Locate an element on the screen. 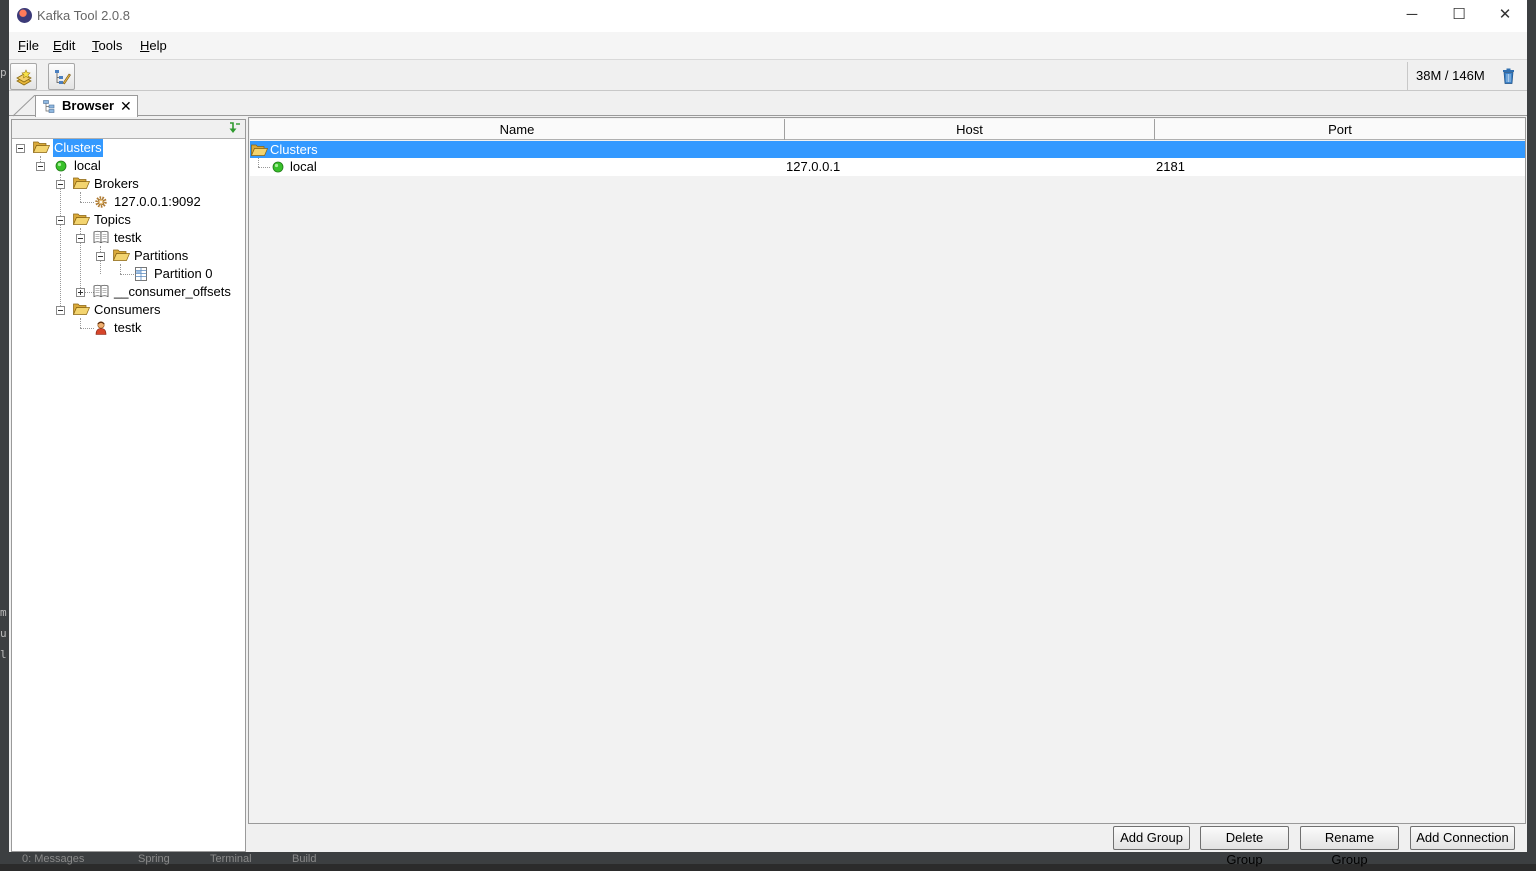  row-name-cell: local is located at coordinates (303, 166).